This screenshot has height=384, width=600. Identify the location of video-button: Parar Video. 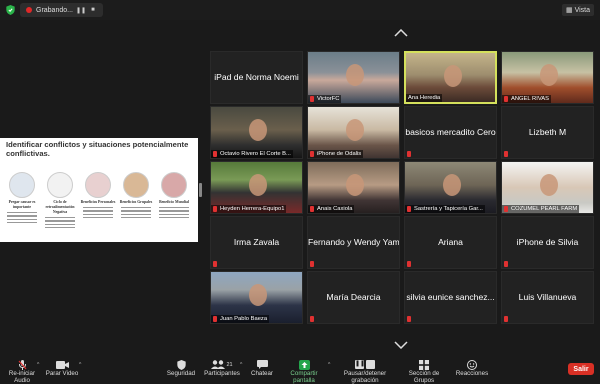
(62, 368).